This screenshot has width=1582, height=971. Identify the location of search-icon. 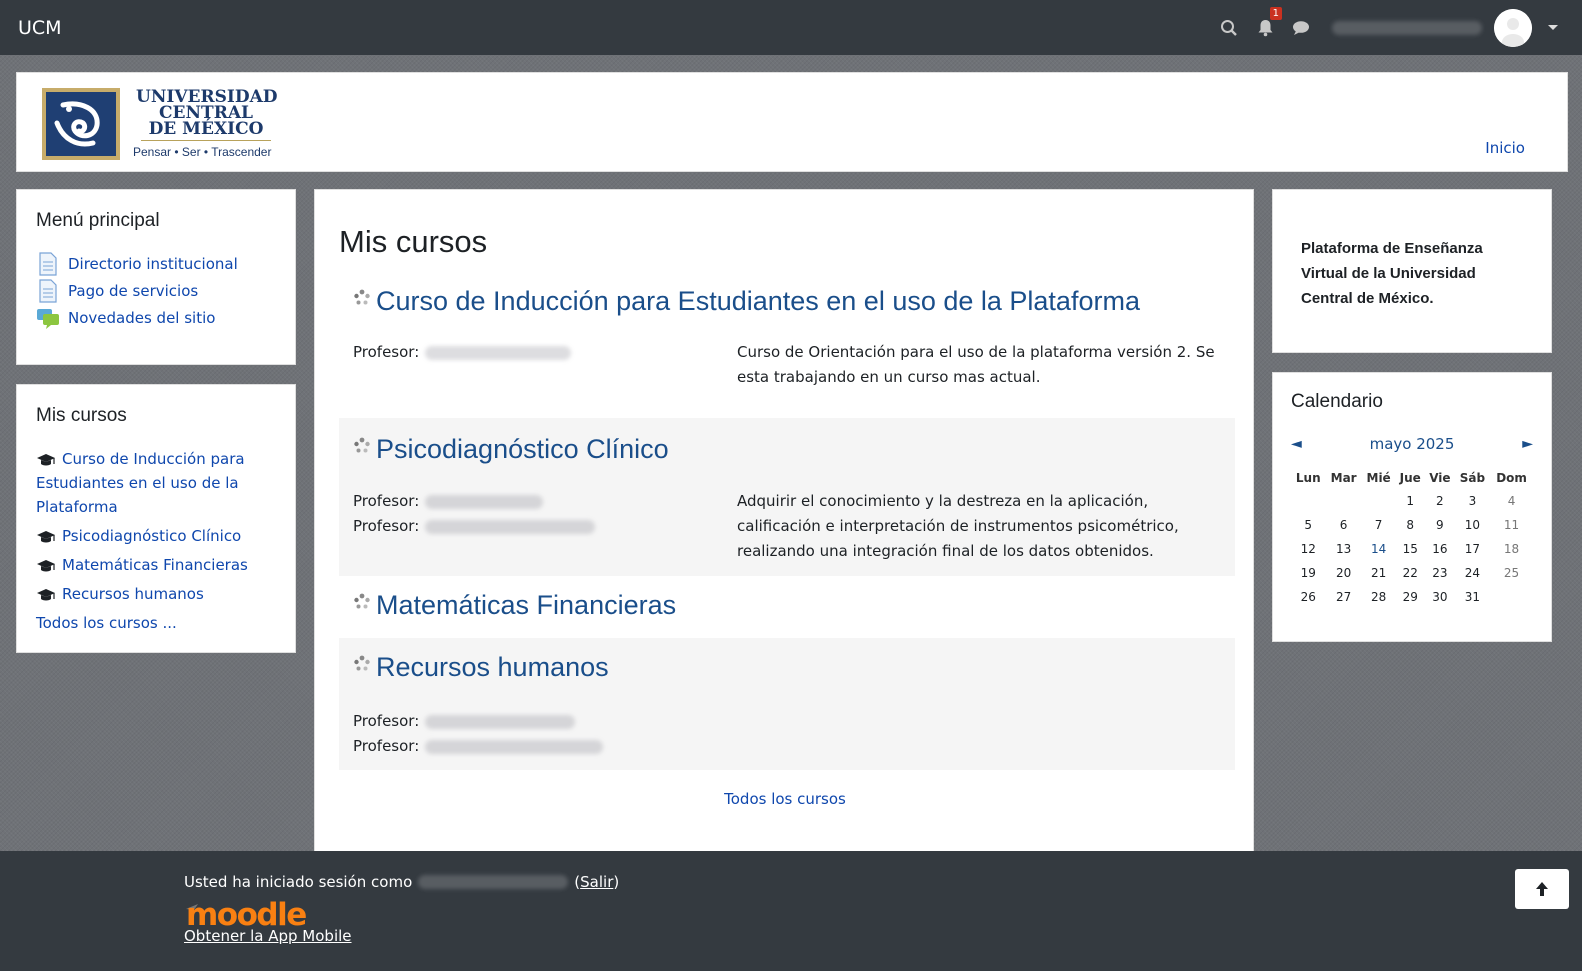
(1229, 28).